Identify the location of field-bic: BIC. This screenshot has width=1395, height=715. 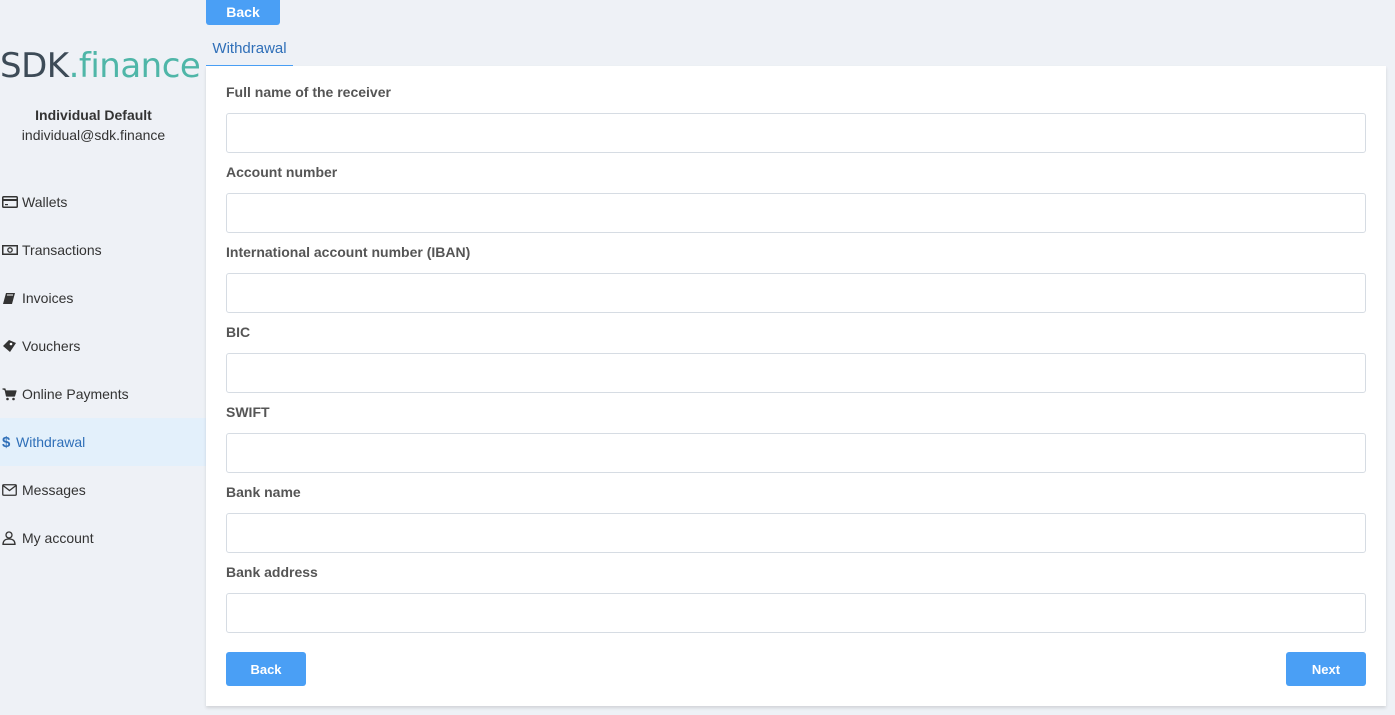
(796, 357).